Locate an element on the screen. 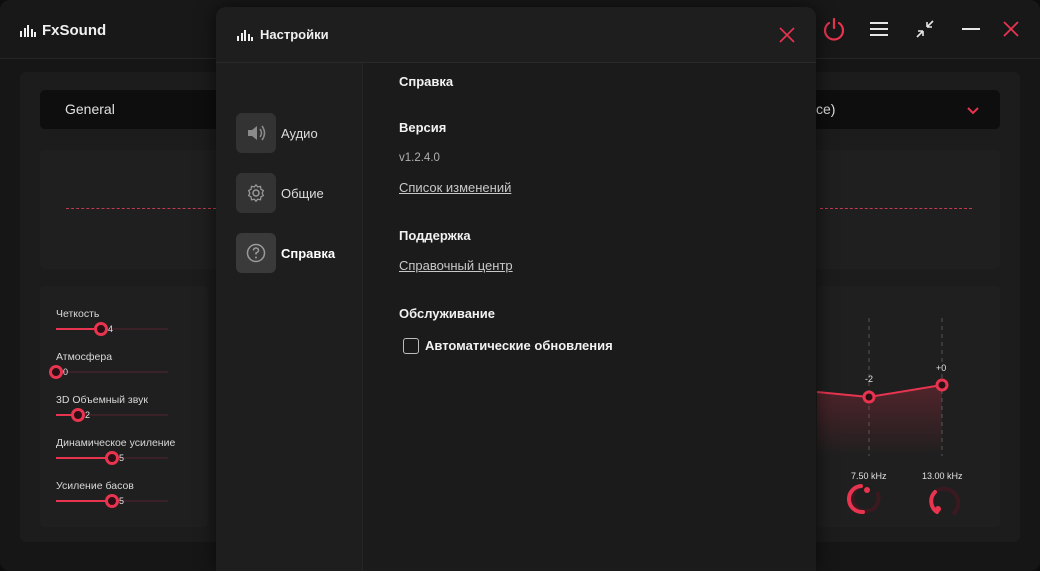  nav-label: Справка is located at coordinates (308, 253).